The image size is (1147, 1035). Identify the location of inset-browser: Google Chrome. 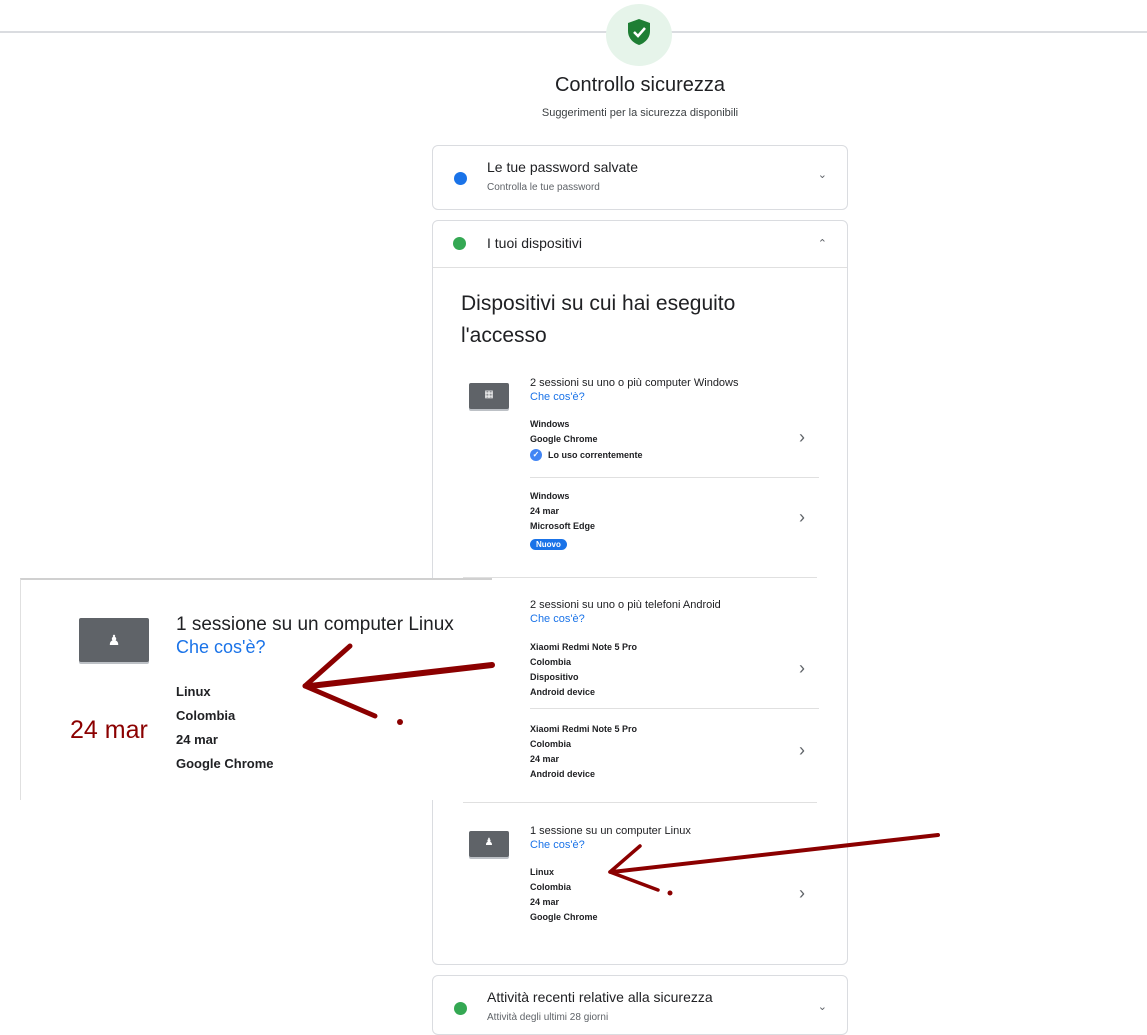
(225, 763).